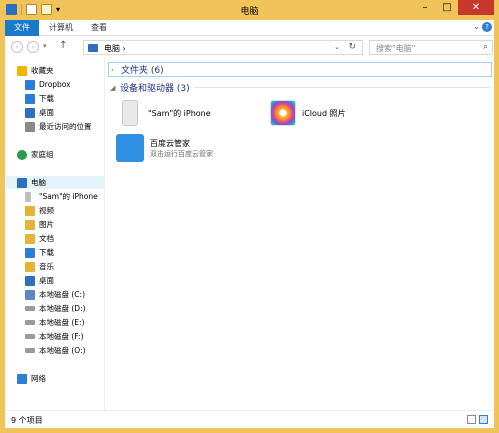  Describe the element at coordinates (300, 69) in the screenshot. I see `group-folders: › 文件夹 (6)` at that location.